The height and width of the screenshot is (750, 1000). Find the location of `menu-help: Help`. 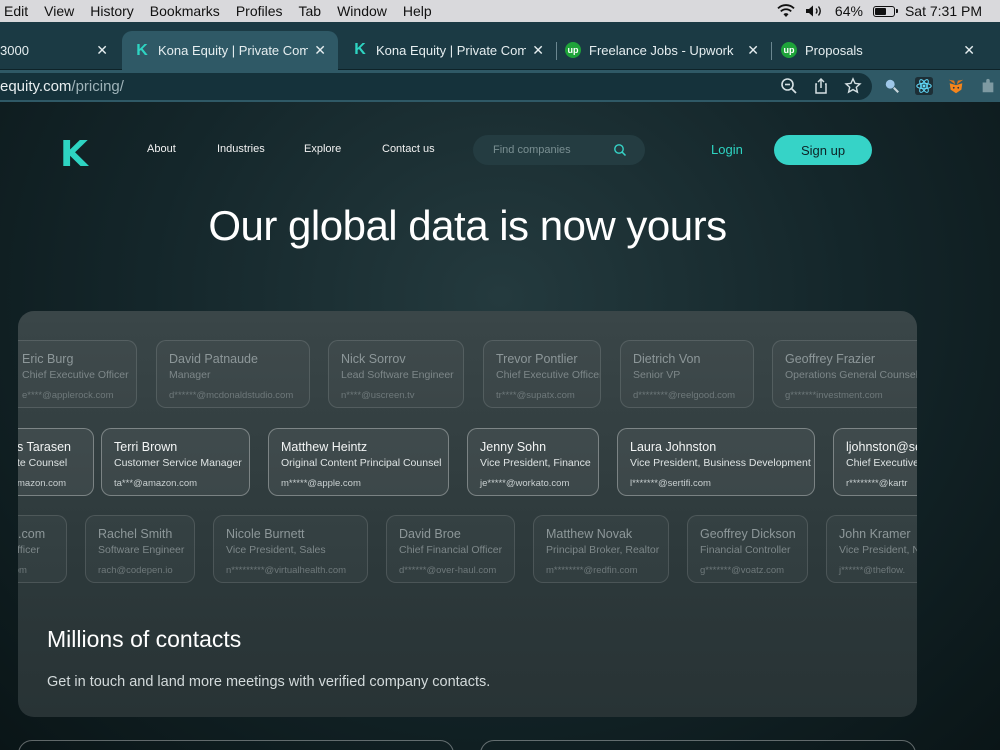

menu-help: Help is located at coordinates (417, 11).